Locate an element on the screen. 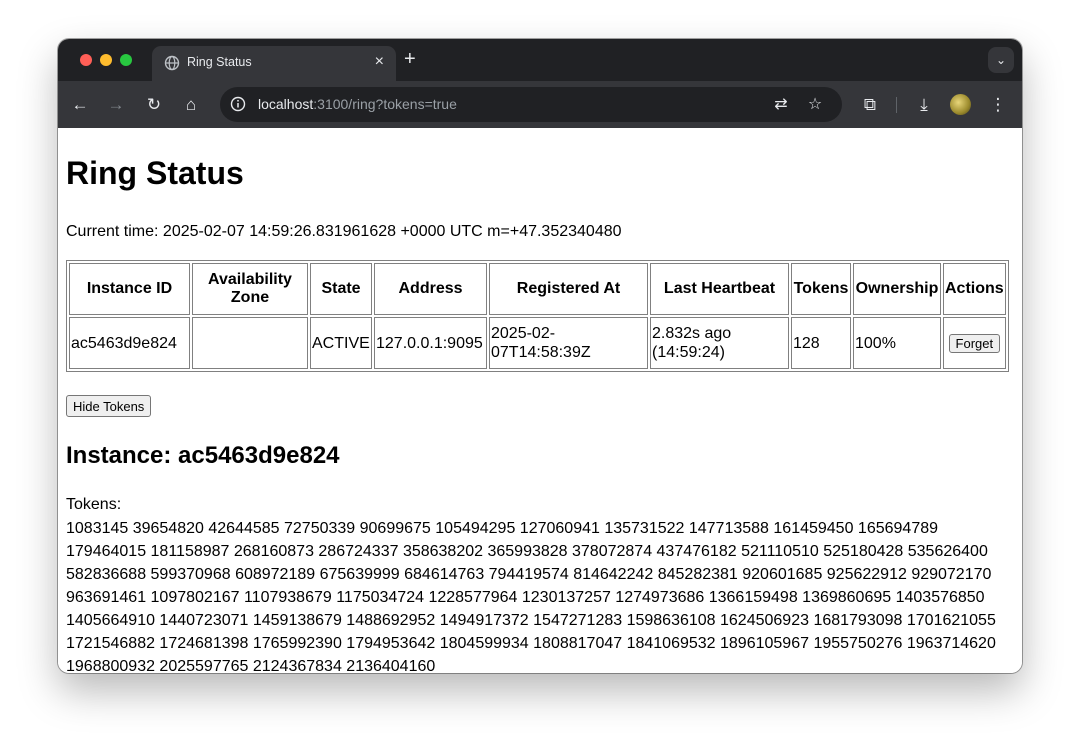  tab-title: Ring Status is located at coordinates (219, 62).